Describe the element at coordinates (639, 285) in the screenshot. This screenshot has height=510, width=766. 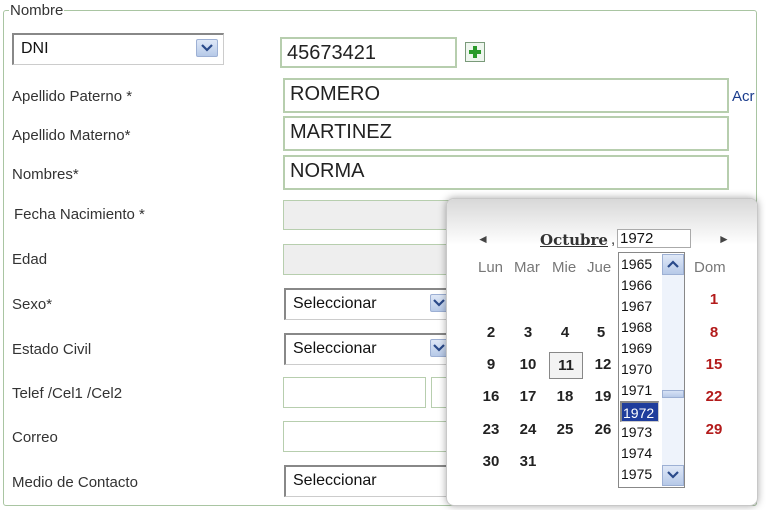
I see `year-option: 1966` at that location.